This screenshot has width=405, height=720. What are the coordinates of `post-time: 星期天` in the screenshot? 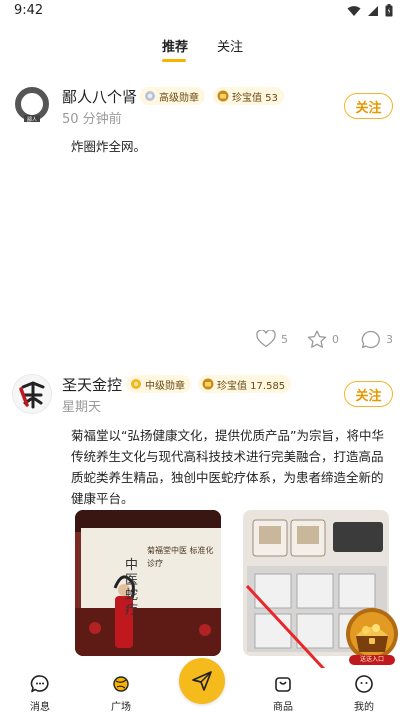 It's located at (82, 407).